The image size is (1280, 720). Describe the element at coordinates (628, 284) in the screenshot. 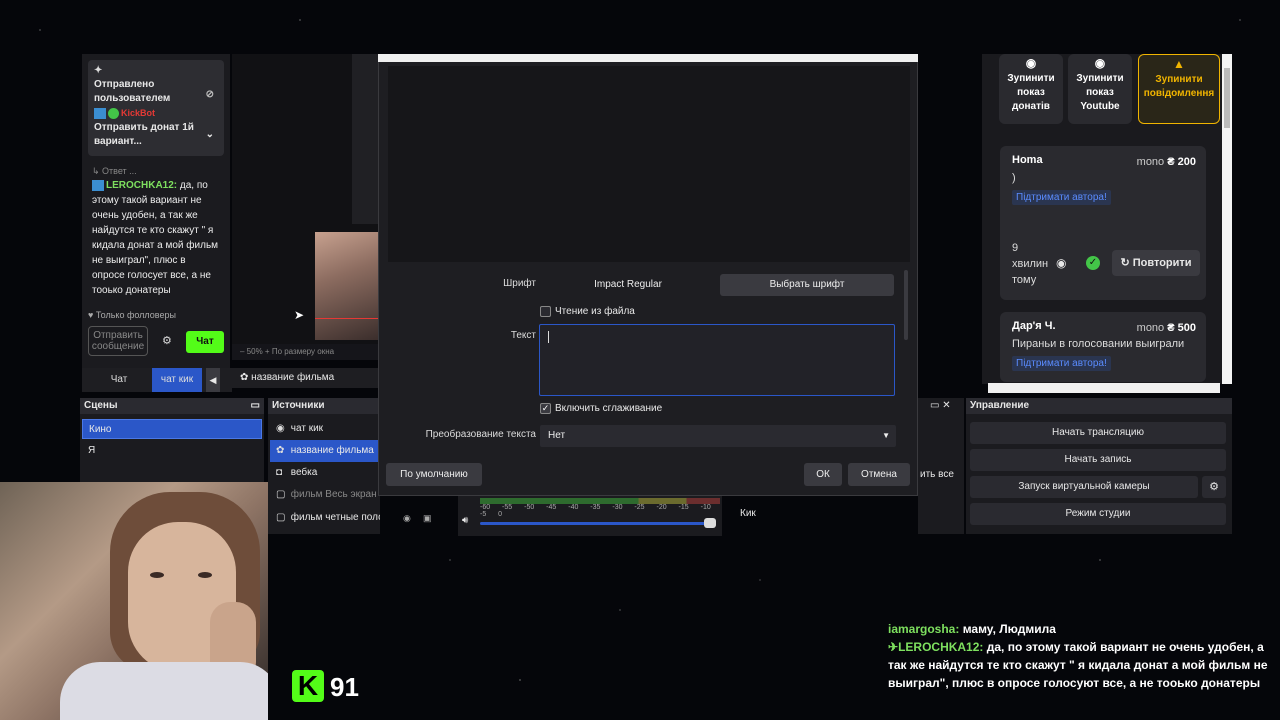

I see `font-value: Impact Regular` at that location.